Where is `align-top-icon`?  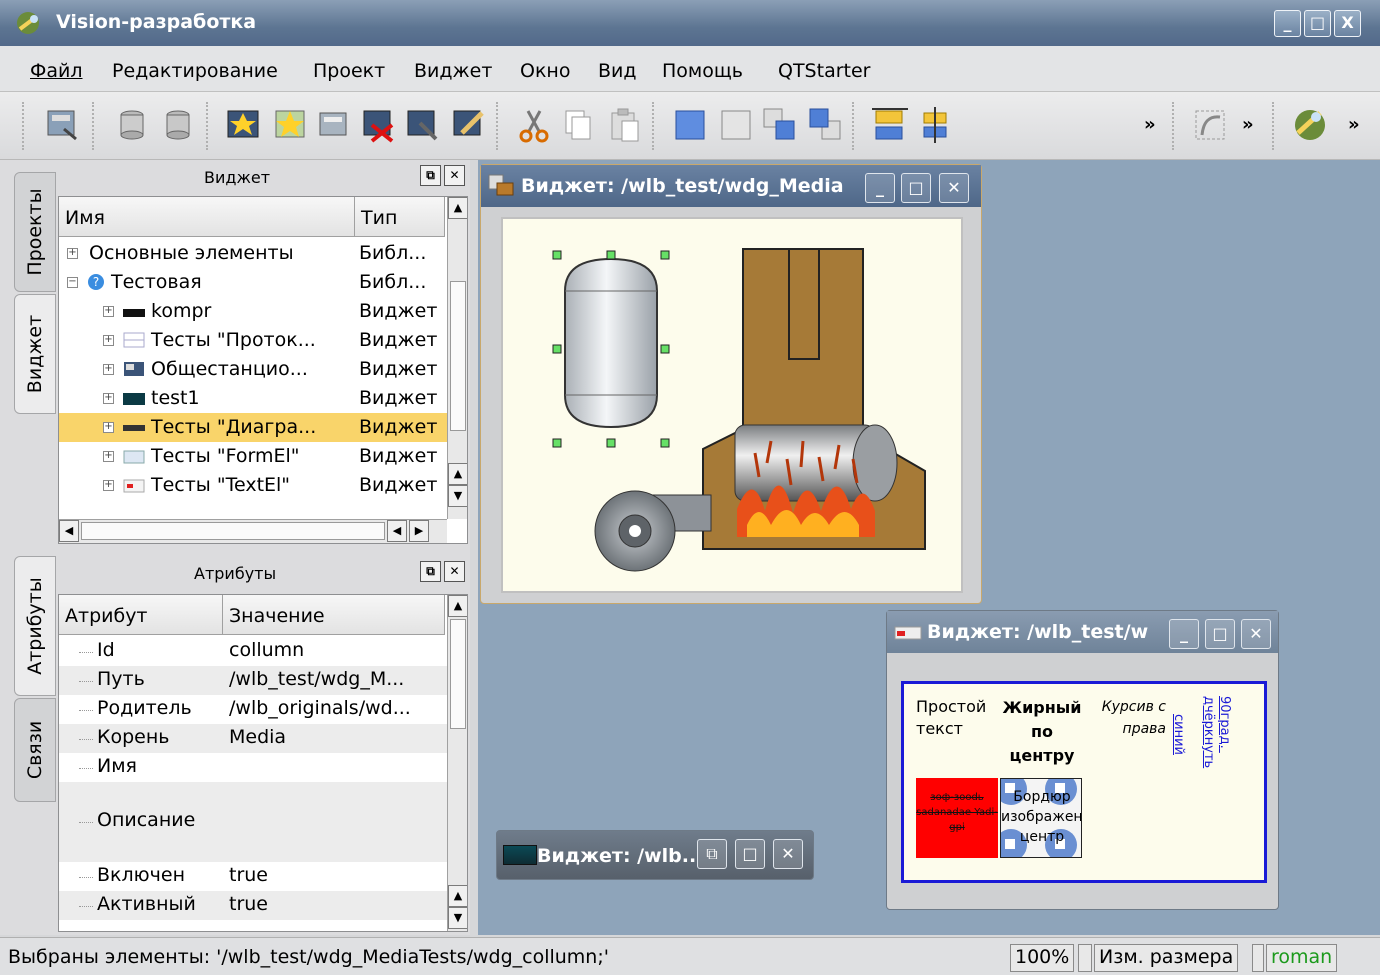 align-top-icon is located at coordinates (890, 125).